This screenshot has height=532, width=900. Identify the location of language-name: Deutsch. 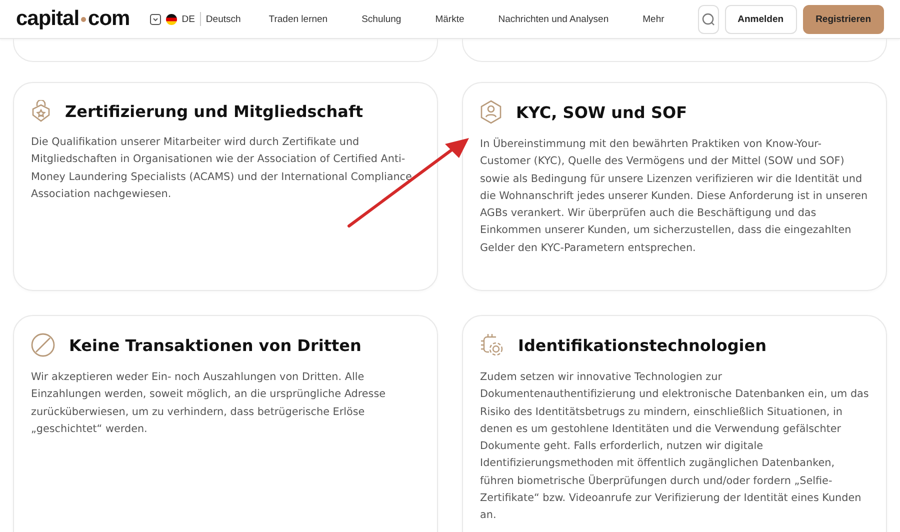
(223, 19).